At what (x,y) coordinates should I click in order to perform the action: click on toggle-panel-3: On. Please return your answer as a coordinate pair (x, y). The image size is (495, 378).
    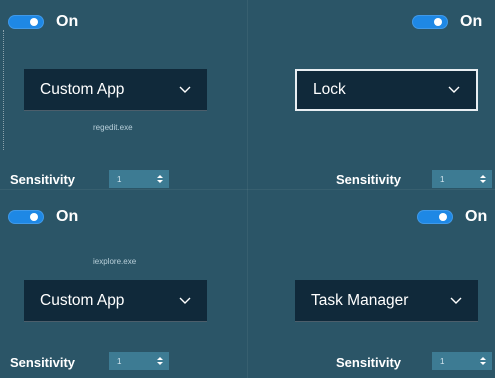
    Looking at the image, I should click on (43, 217).